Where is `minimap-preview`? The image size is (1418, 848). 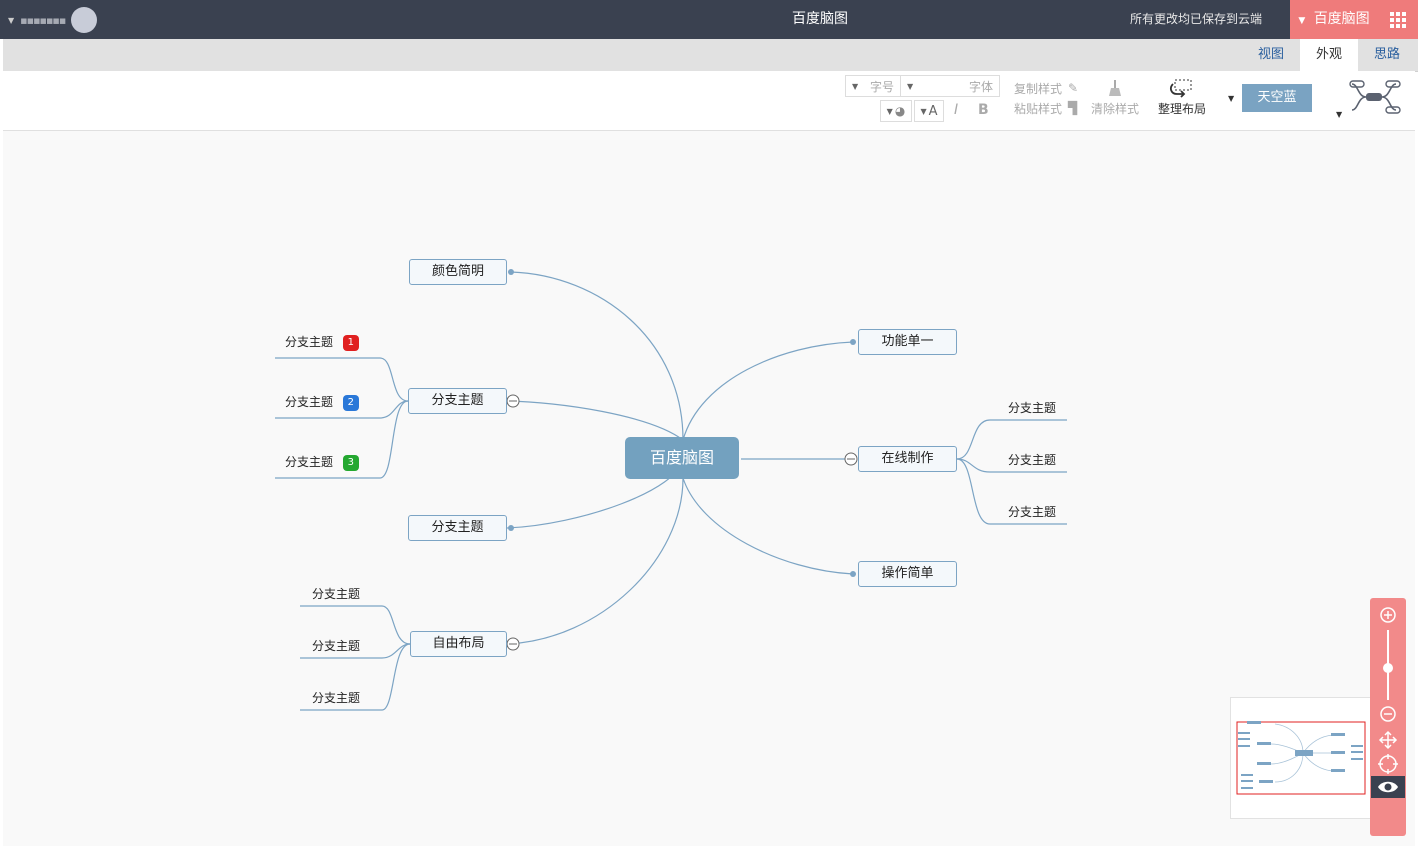 minimap-preview is located at coordinates (1301, 758).